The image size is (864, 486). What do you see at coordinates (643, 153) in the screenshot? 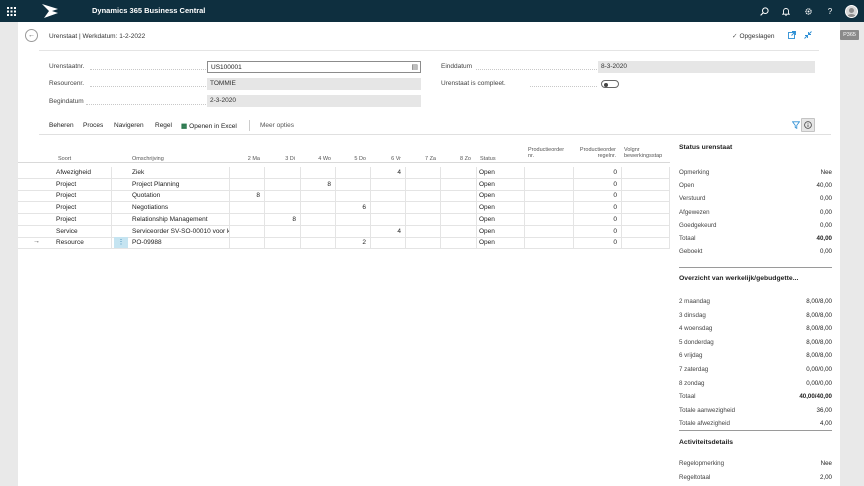
I see `col-header-volgnr: Volgnr bewerkingsstap` at bounding box center [643, 153].